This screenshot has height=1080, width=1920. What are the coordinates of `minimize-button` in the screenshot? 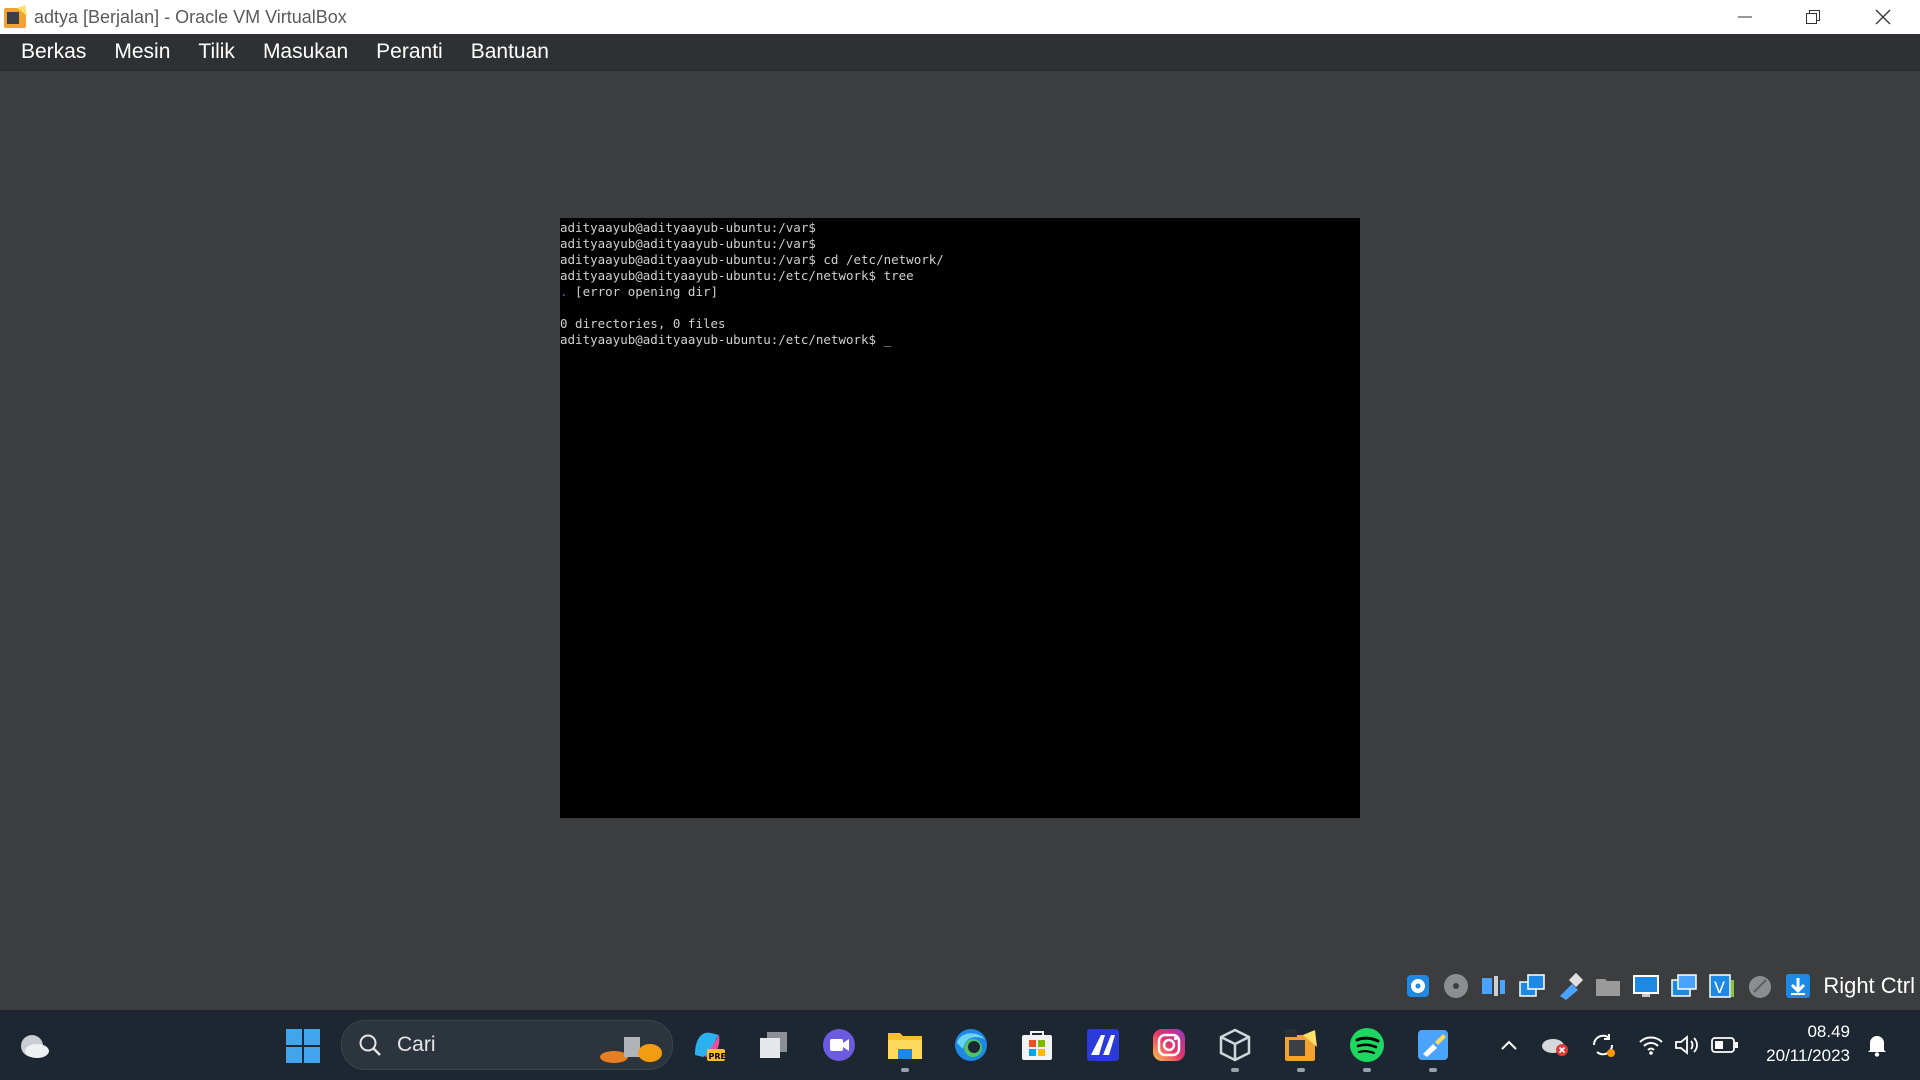 It's located at (1745, 17).